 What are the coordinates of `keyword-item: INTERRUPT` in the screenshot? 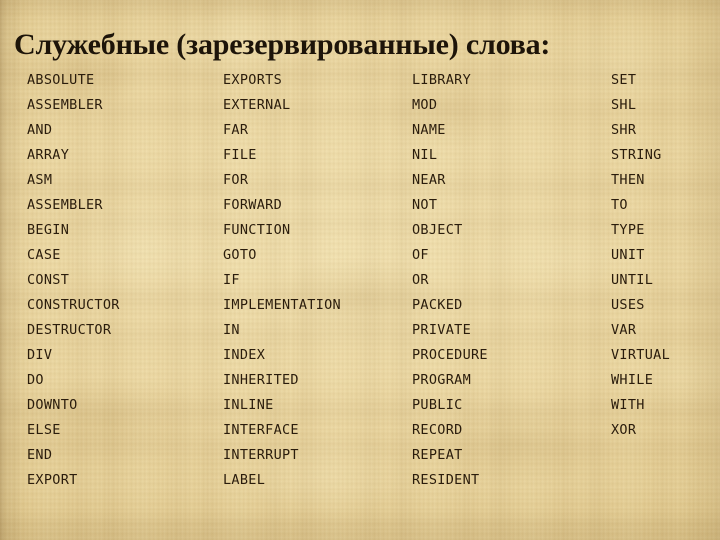 It's located at (261, 455).